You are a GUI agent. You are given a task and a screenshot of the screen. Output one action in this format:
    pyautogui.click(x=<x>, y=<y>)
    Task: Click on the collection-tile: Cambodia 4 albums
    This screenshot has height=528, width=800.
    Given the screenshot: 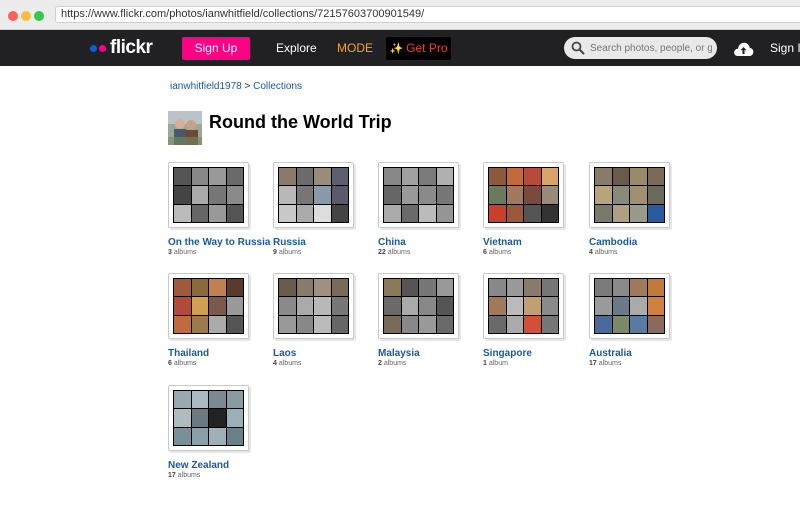 What is the action you would take?
    pyautogui.click(x=641, y=209)
    